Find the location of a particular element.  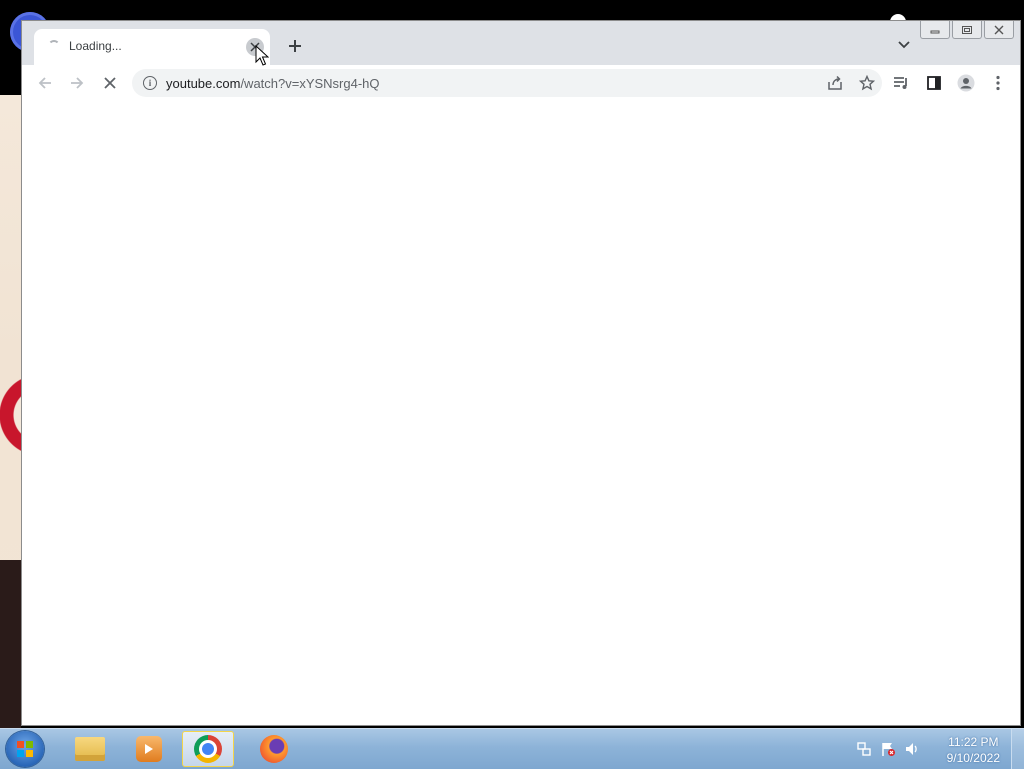

desktop-wallpaper-shadow is located at coordinates (10, 645).